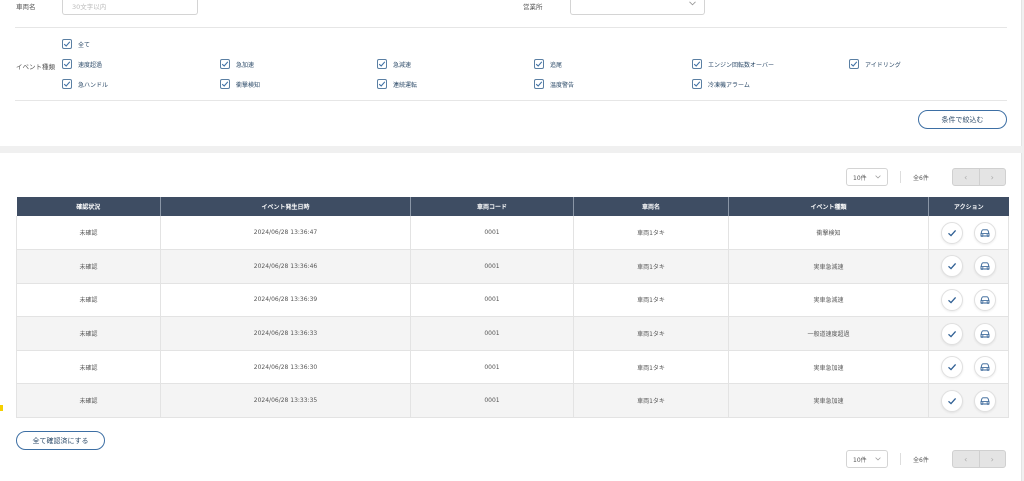 This screenshot has height=481, width=1024. Describe the element at coordinates (962, 119) in the screenshot. I see `apply-filter-button: 条件で絞込む` at that location.